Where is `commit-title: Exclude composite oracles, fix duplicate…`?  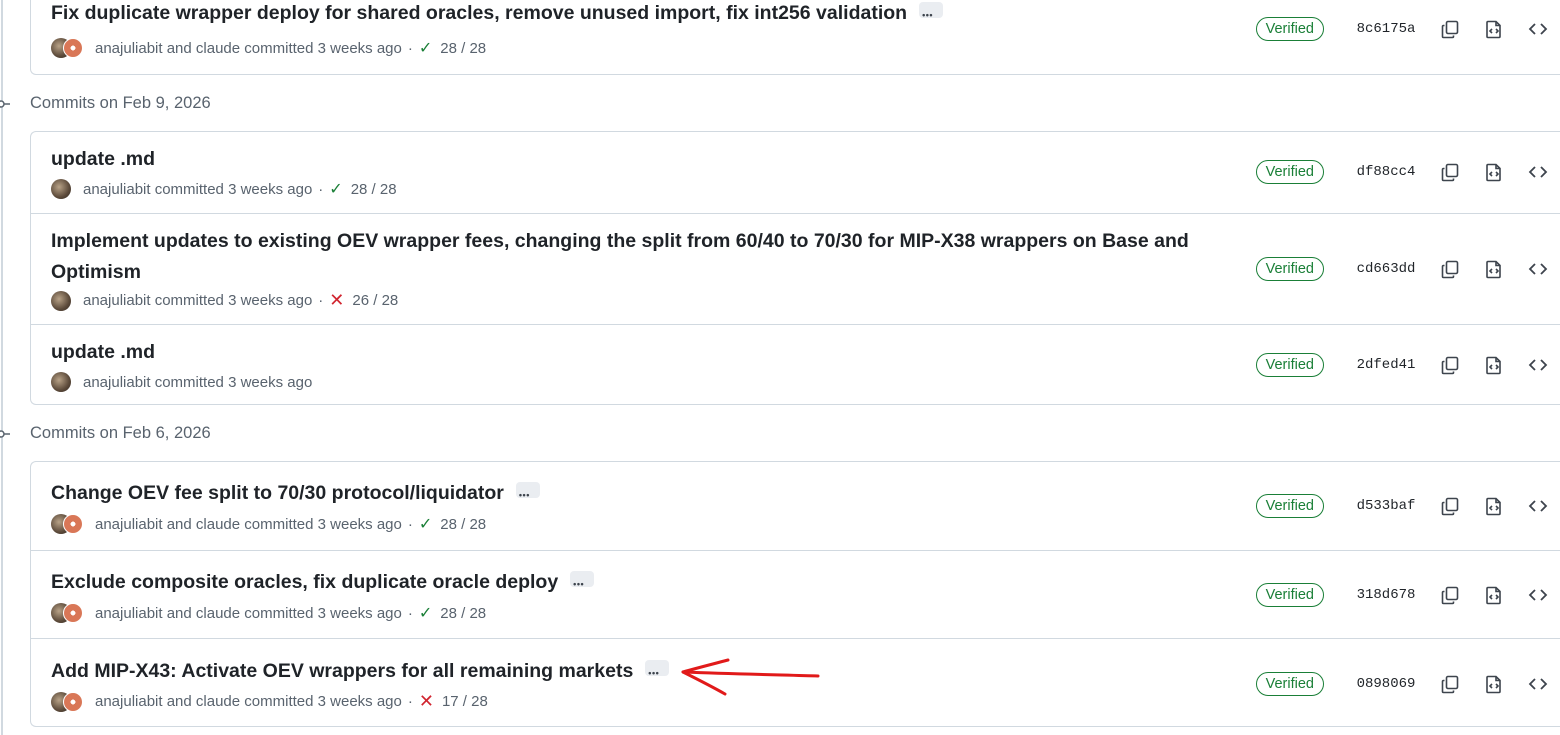
commit-title: Exclude composite oracles, fix duplicate… is located at coordinates (323, 582).